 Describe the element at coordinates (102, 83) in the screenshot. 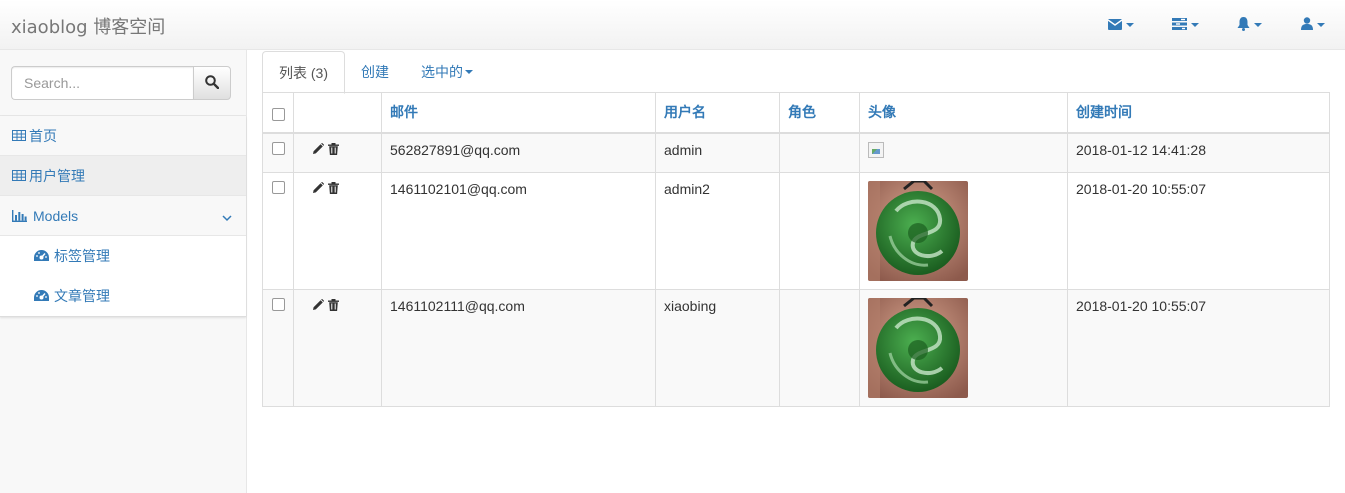

I see `search-input` at that location.